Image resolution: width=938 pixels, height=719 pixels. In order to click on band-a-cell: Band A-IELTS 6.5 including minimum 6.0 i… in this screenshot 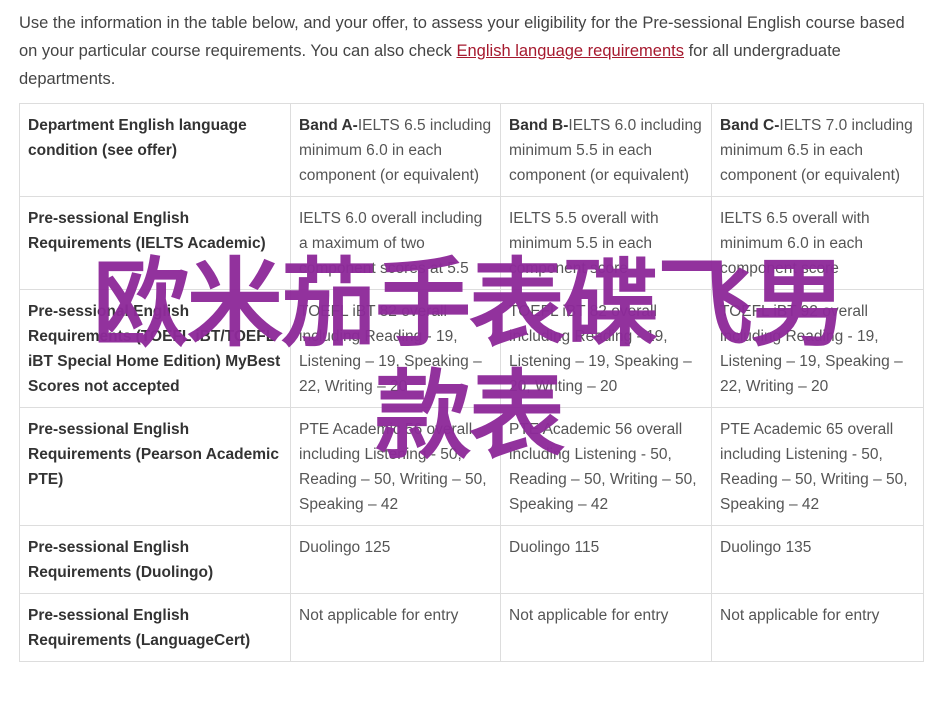, I will do `click(395, 150)`.